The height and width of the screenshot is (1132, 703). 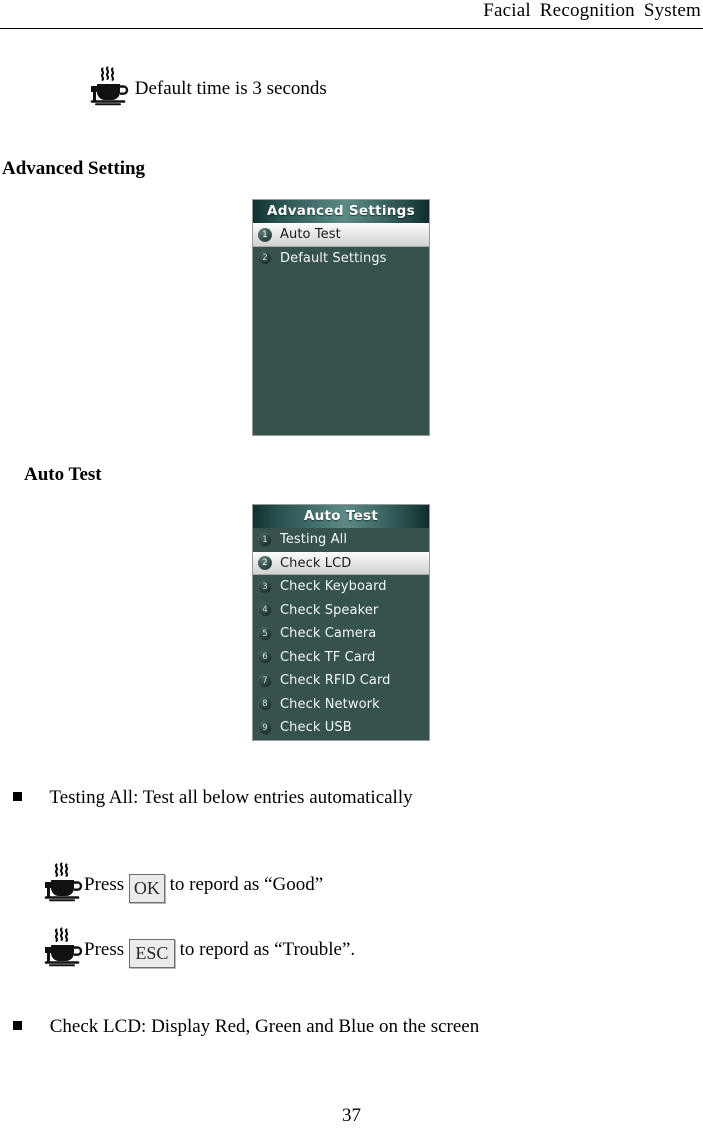 I want to click on menu-badge-5: 5, so click(x=265, y=633).